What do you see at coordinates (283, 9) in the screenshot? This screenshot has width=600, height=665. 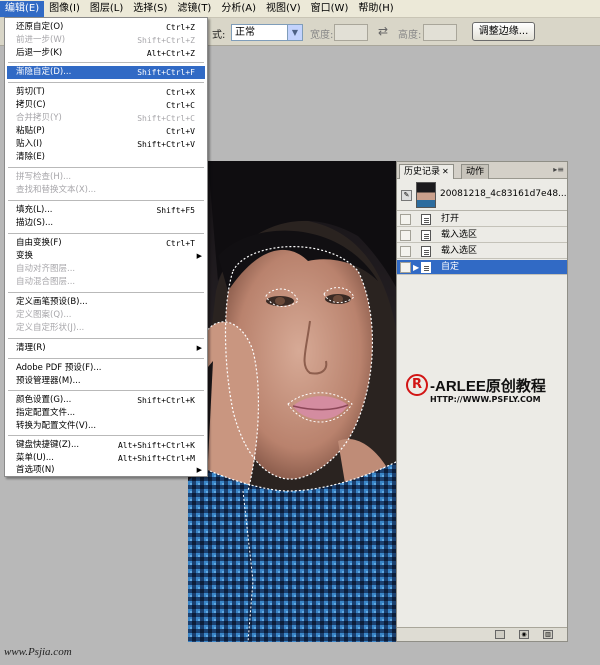 I see `menu-view: 视图(V)` at bounding box center [283, 9].